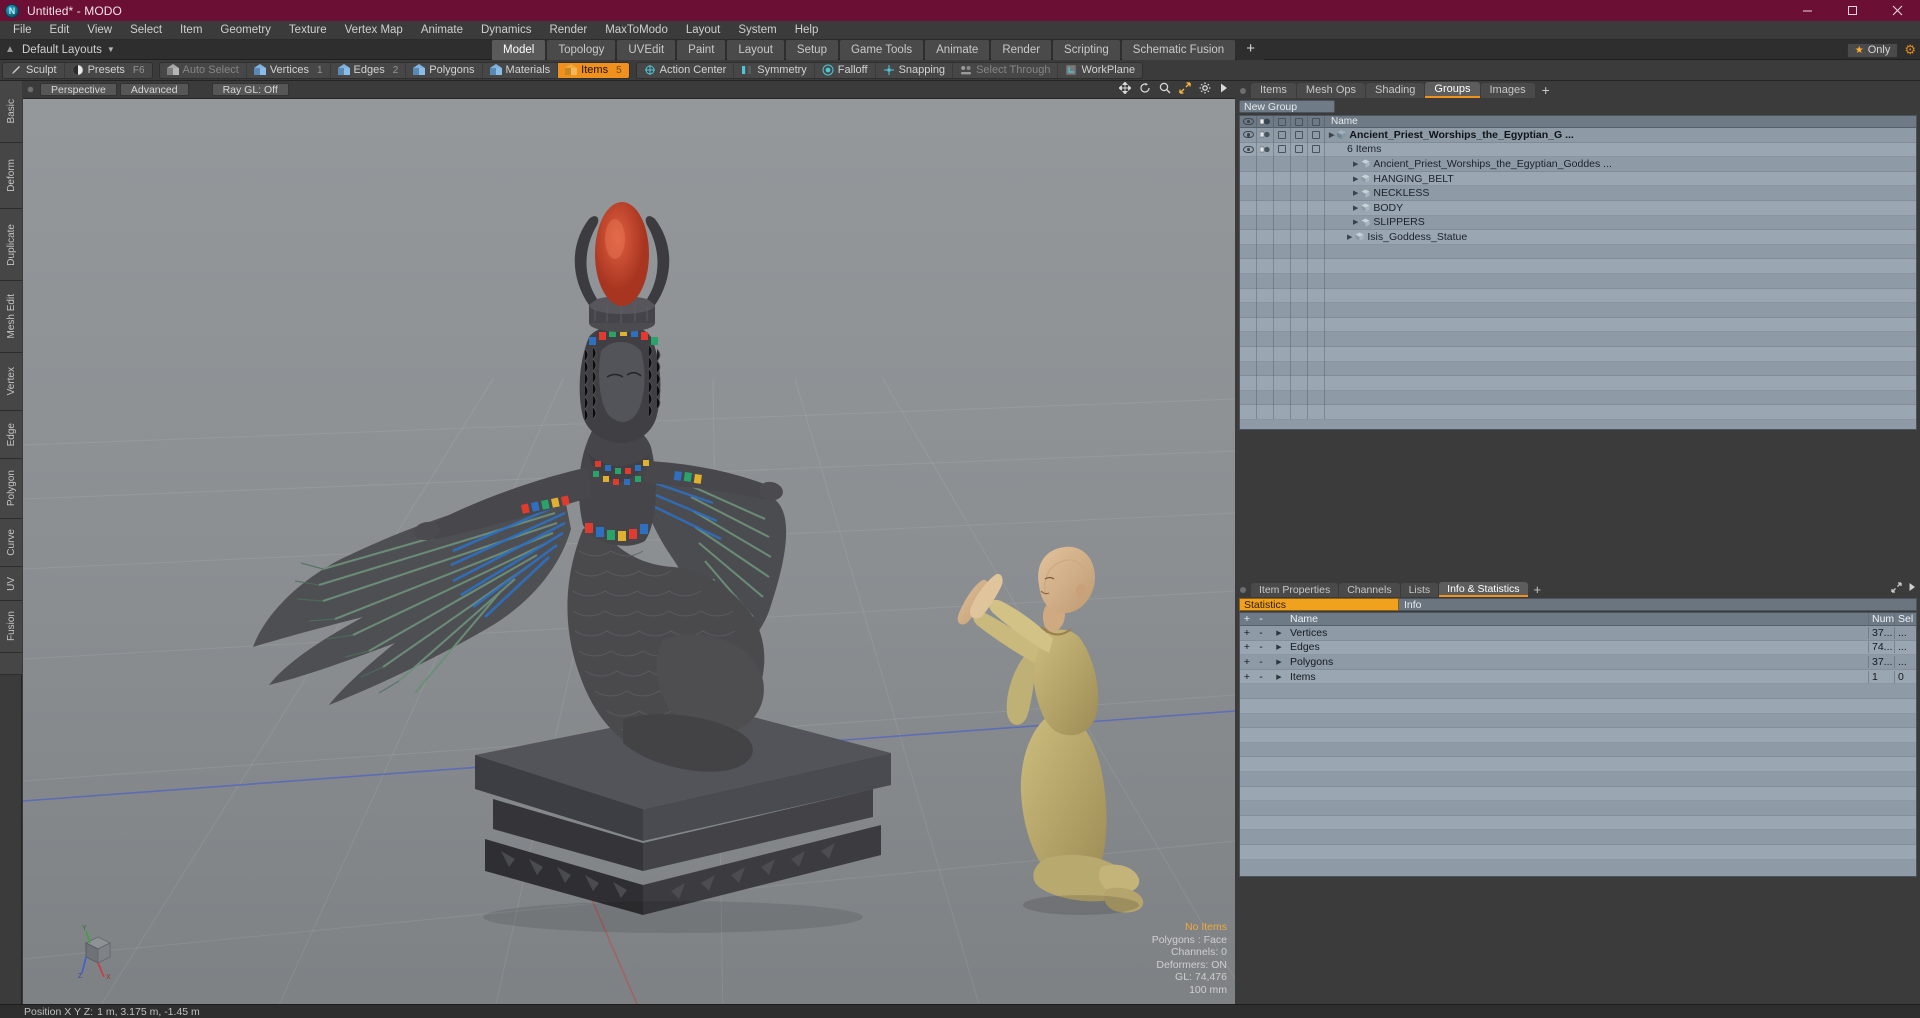 The height and width of the screenshot is (1018, 1920). I want to click on menu-item: Item, so click(191, 30).